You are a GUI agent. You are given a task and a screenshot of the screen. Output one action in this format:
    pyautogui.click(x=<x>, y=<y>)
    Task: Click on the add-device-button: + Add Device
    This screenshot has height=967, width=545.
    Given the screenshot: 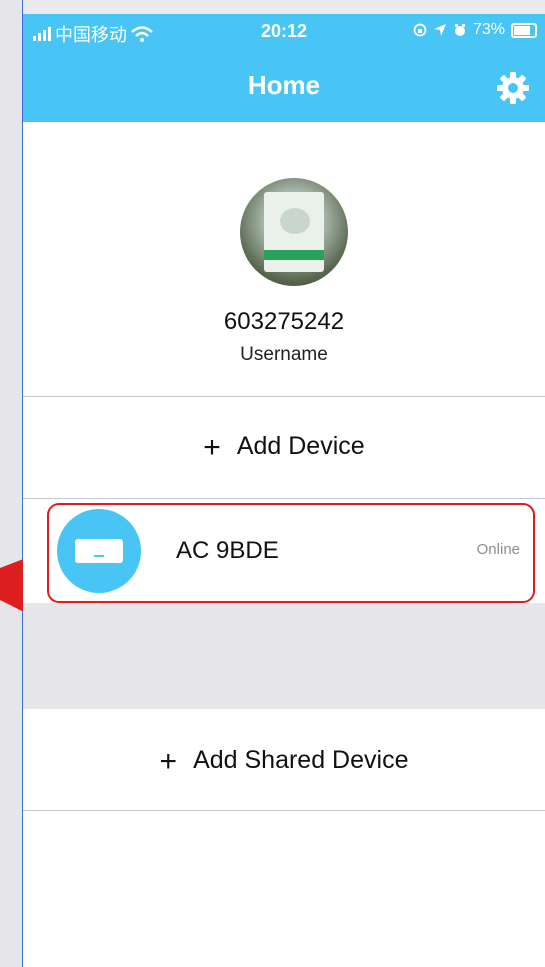 What is the action you would take?
    pyautogui.click(x=284, y=447)
    